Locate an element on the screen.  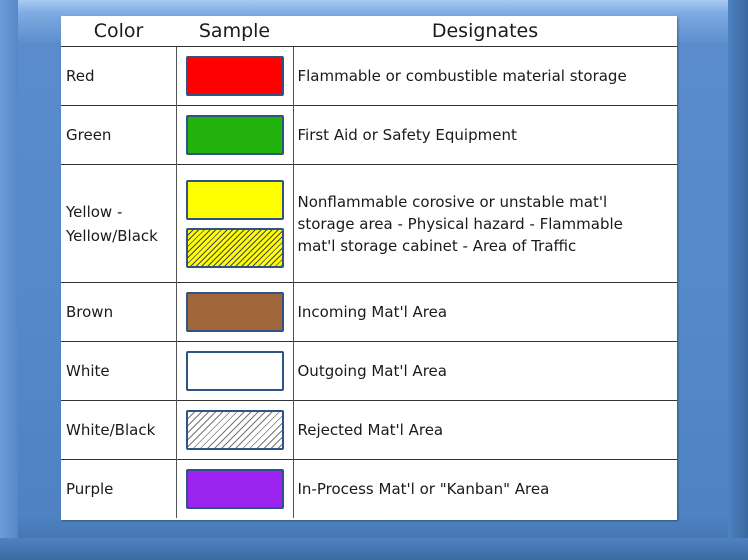
table-row-green: Green First Aid or Safety Equipment is located at coordinates (369, 135).